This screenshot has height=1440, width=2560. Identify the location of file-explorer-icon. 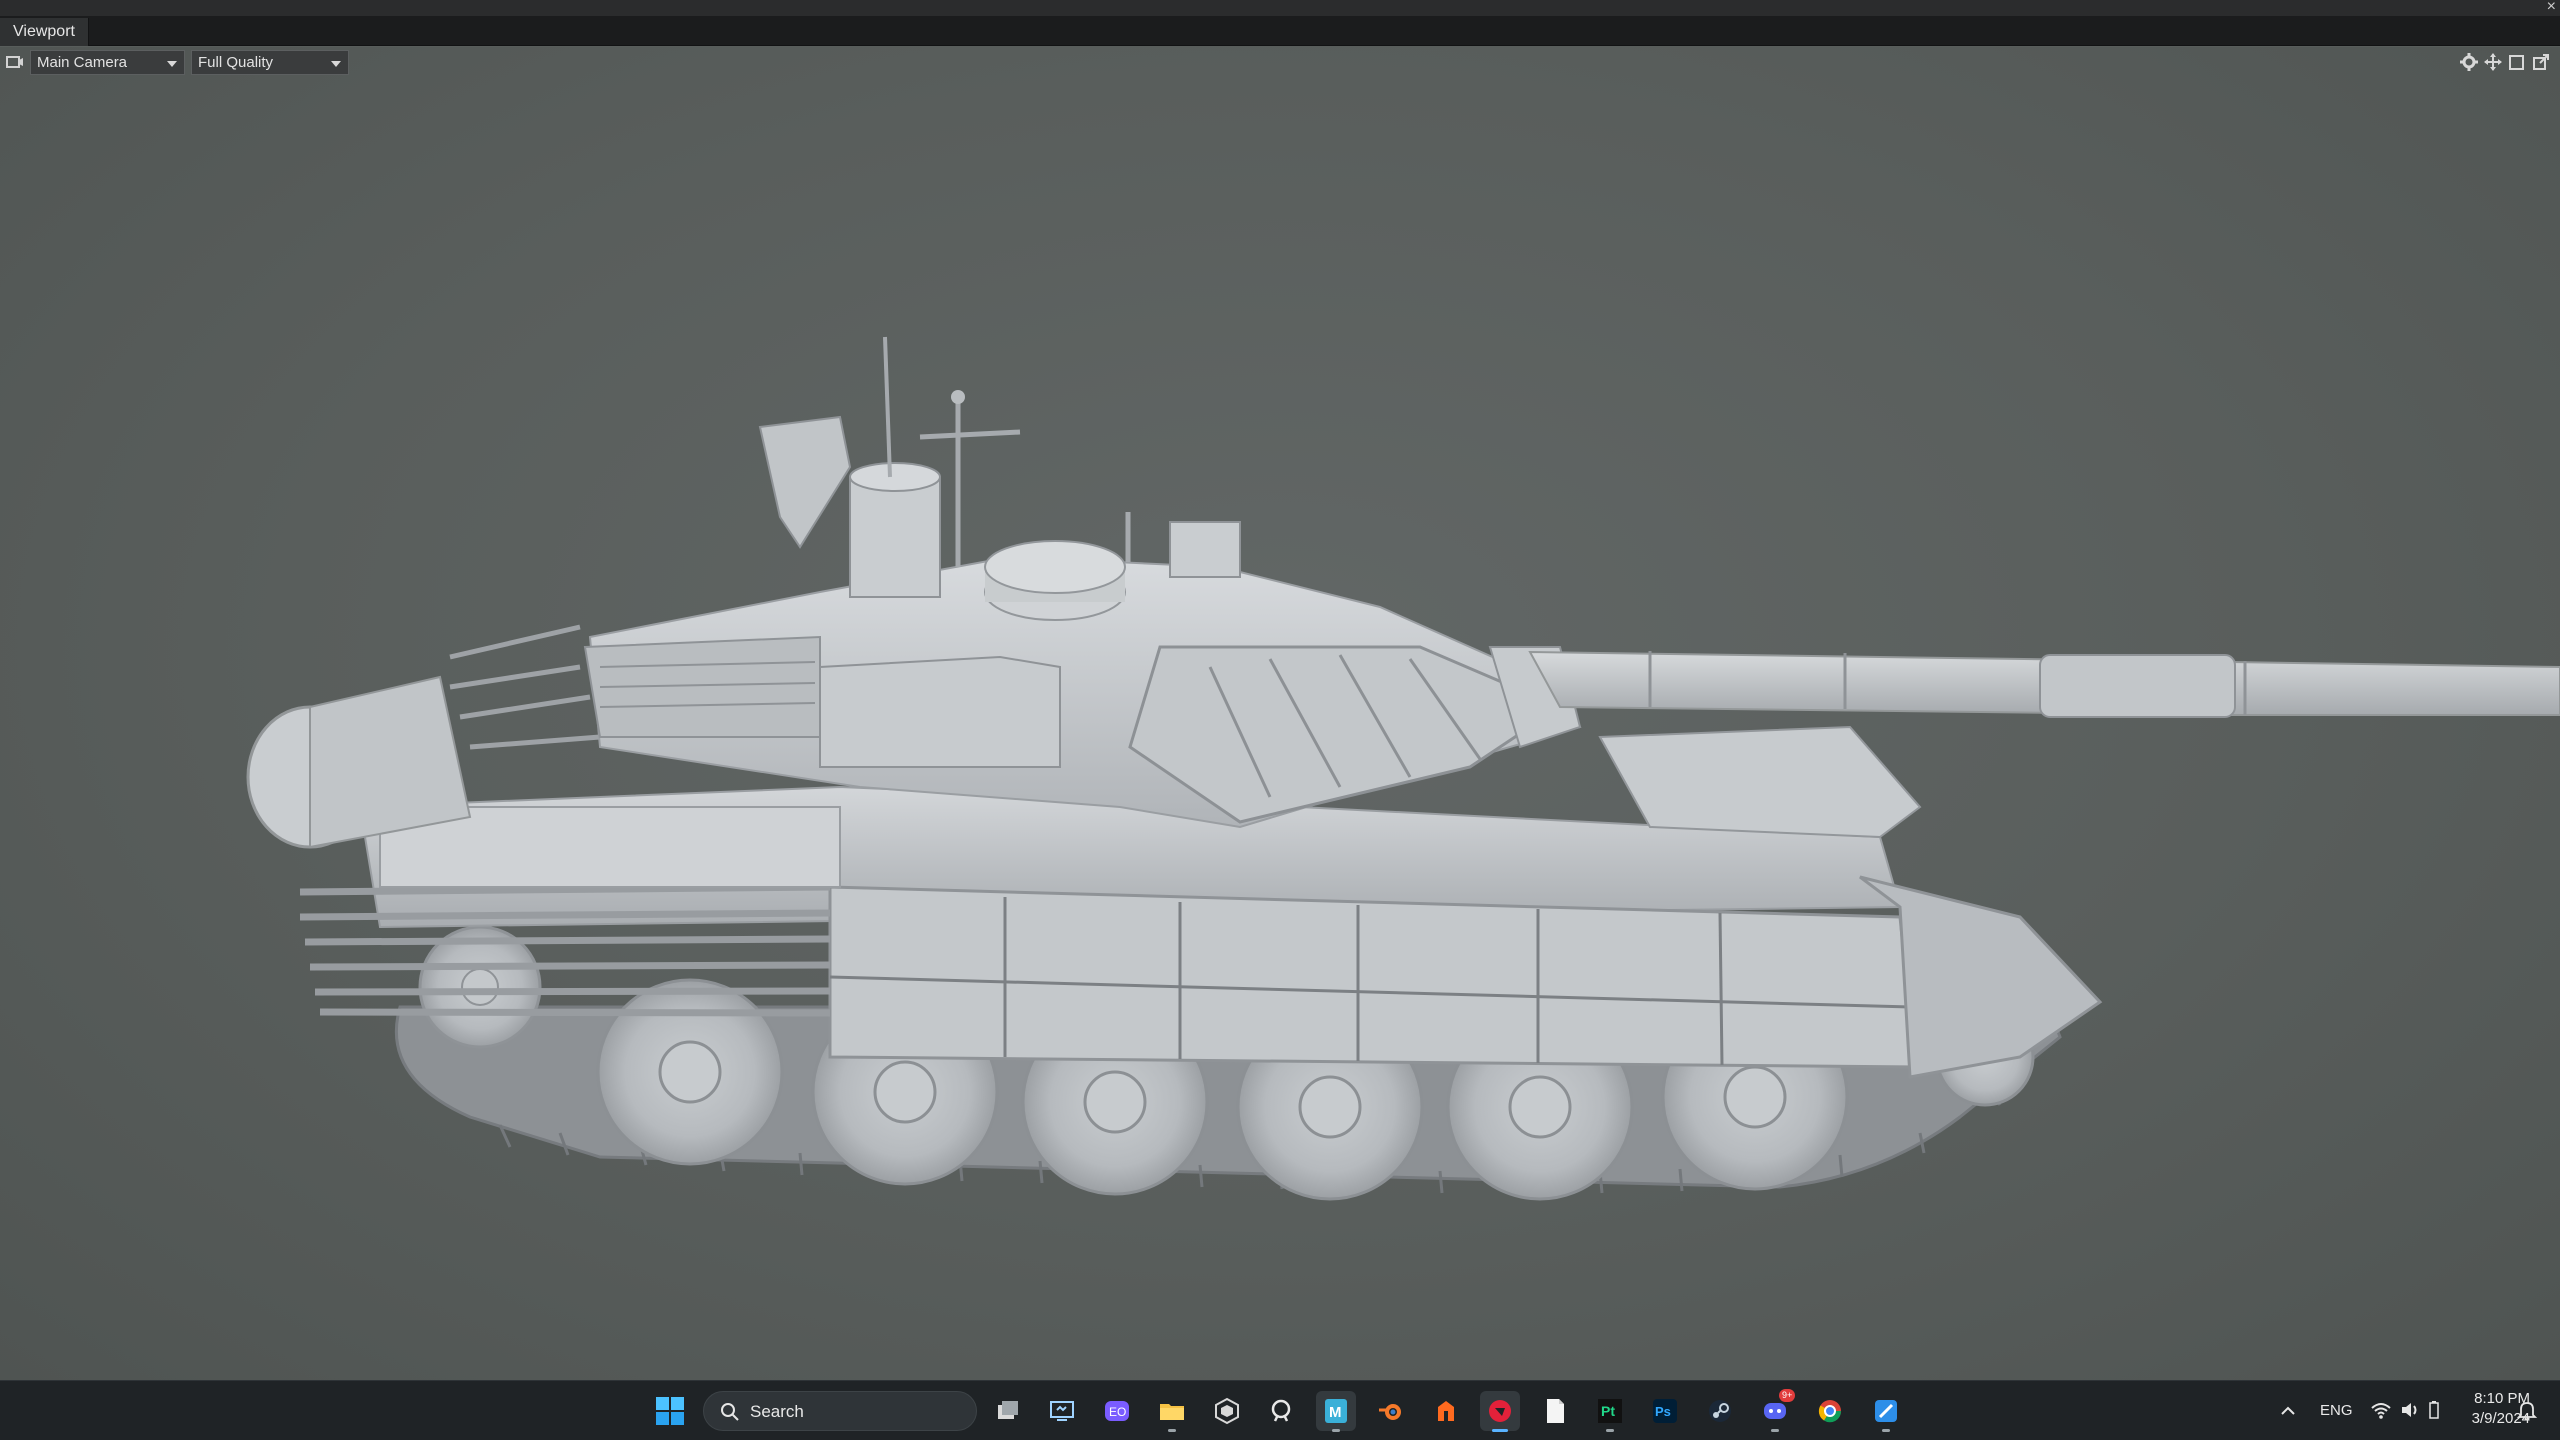
(1172, 1411).